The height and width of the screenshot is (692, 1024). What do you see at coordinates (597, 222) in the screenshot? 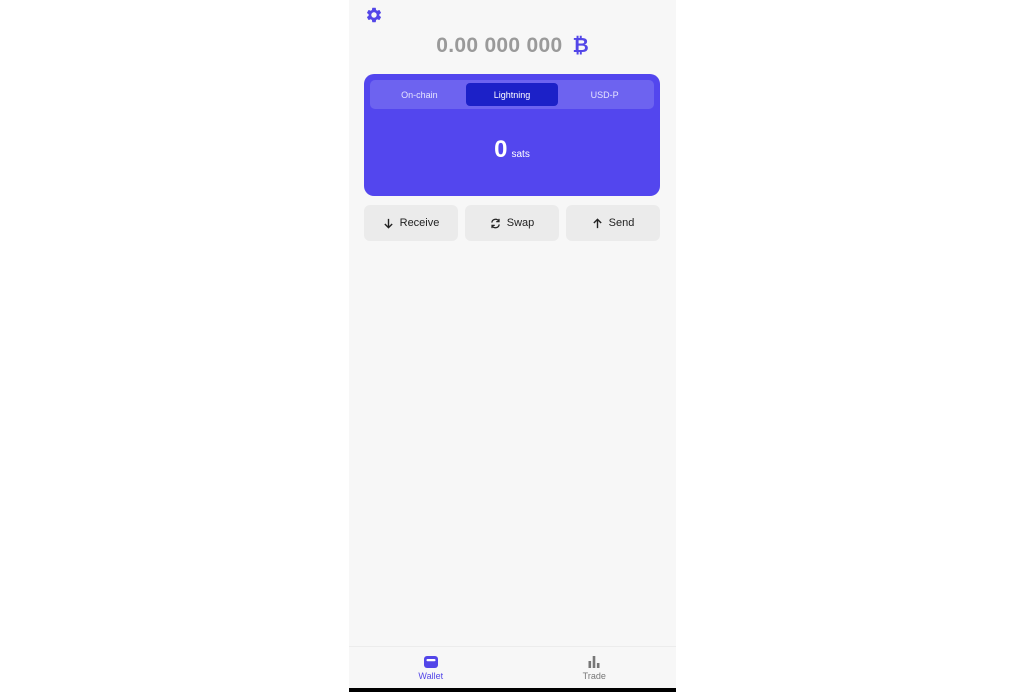
I see `arrow-up-icon` at bounding box center [597, 222].